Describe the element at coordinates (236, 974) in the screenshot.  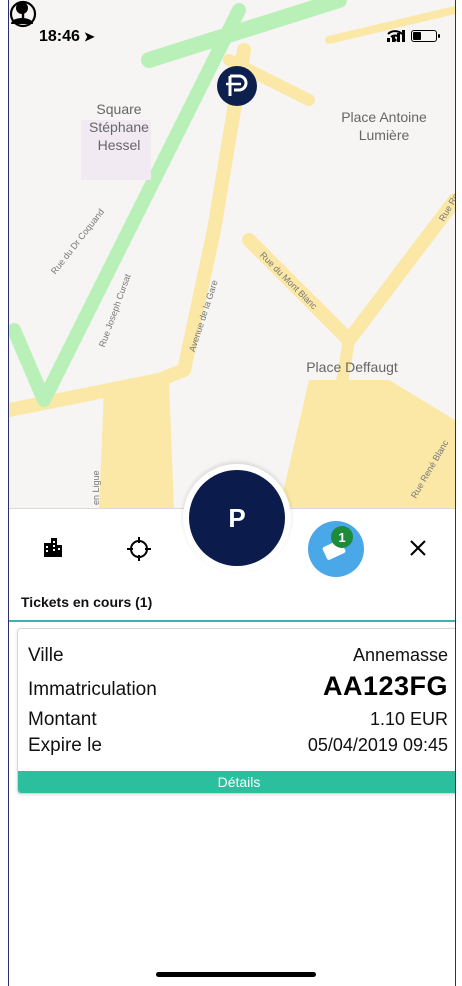
I see `home-indicator` at that location.